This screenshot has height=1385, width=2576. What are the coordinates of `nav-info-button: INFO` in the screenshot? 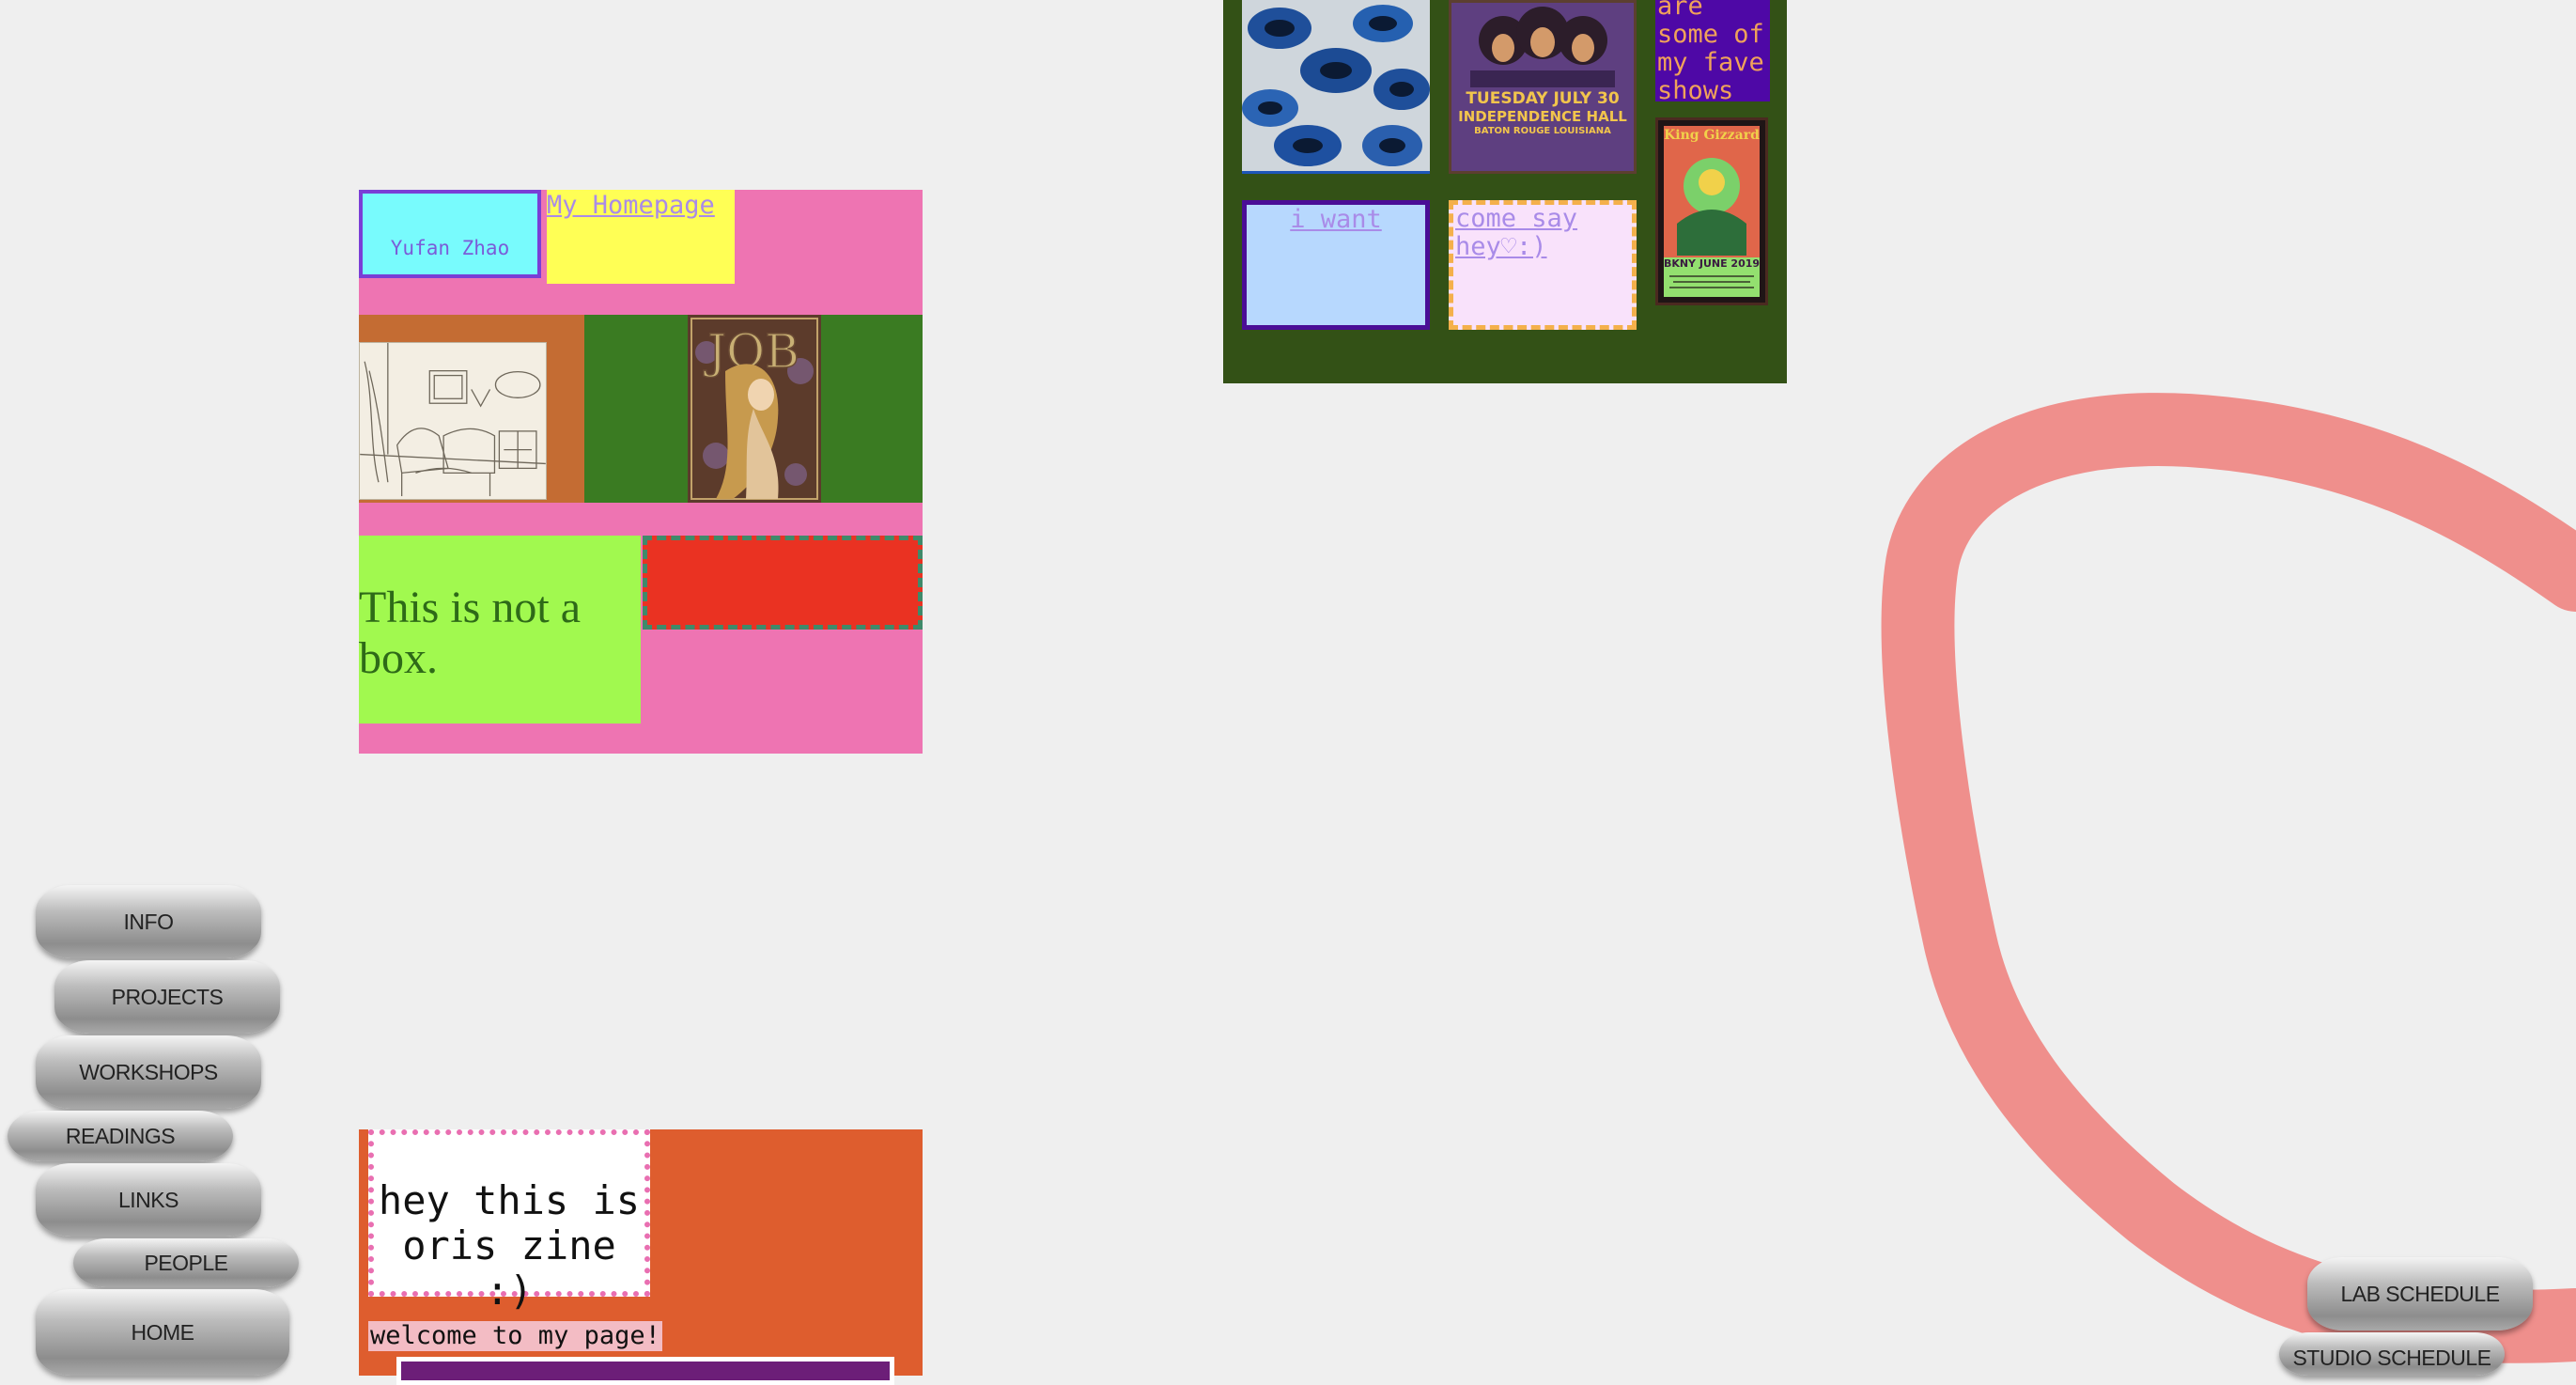 It's located at (148, 921).